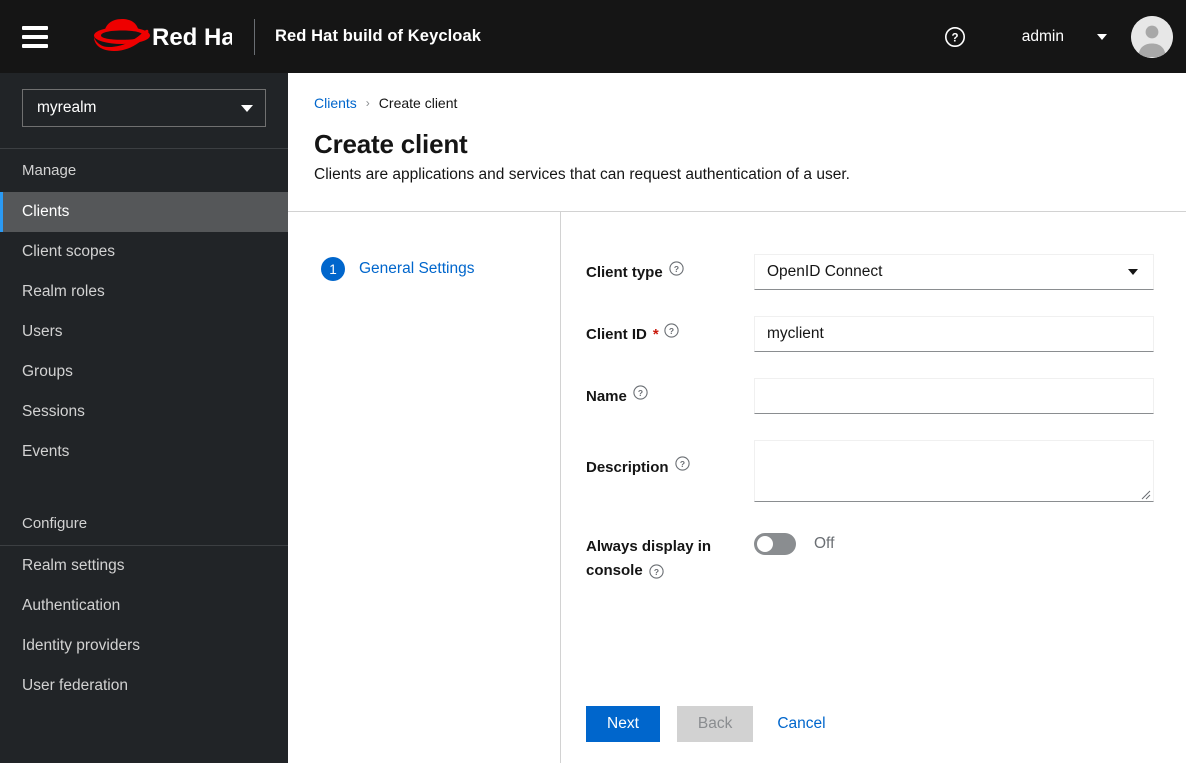 The width and height of the screenshot is (1186, 763). I want to click on sidebar-item-label: Clients, so click(46, 211).